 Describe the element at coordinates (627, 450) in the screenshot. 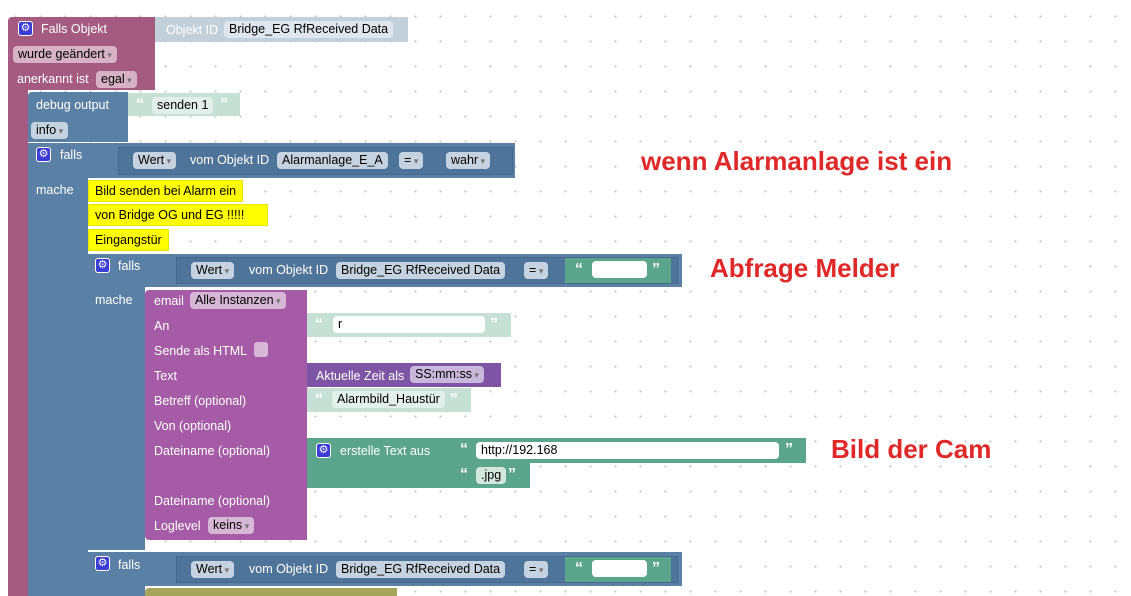

I see `url-input: http://192.168` at that location.